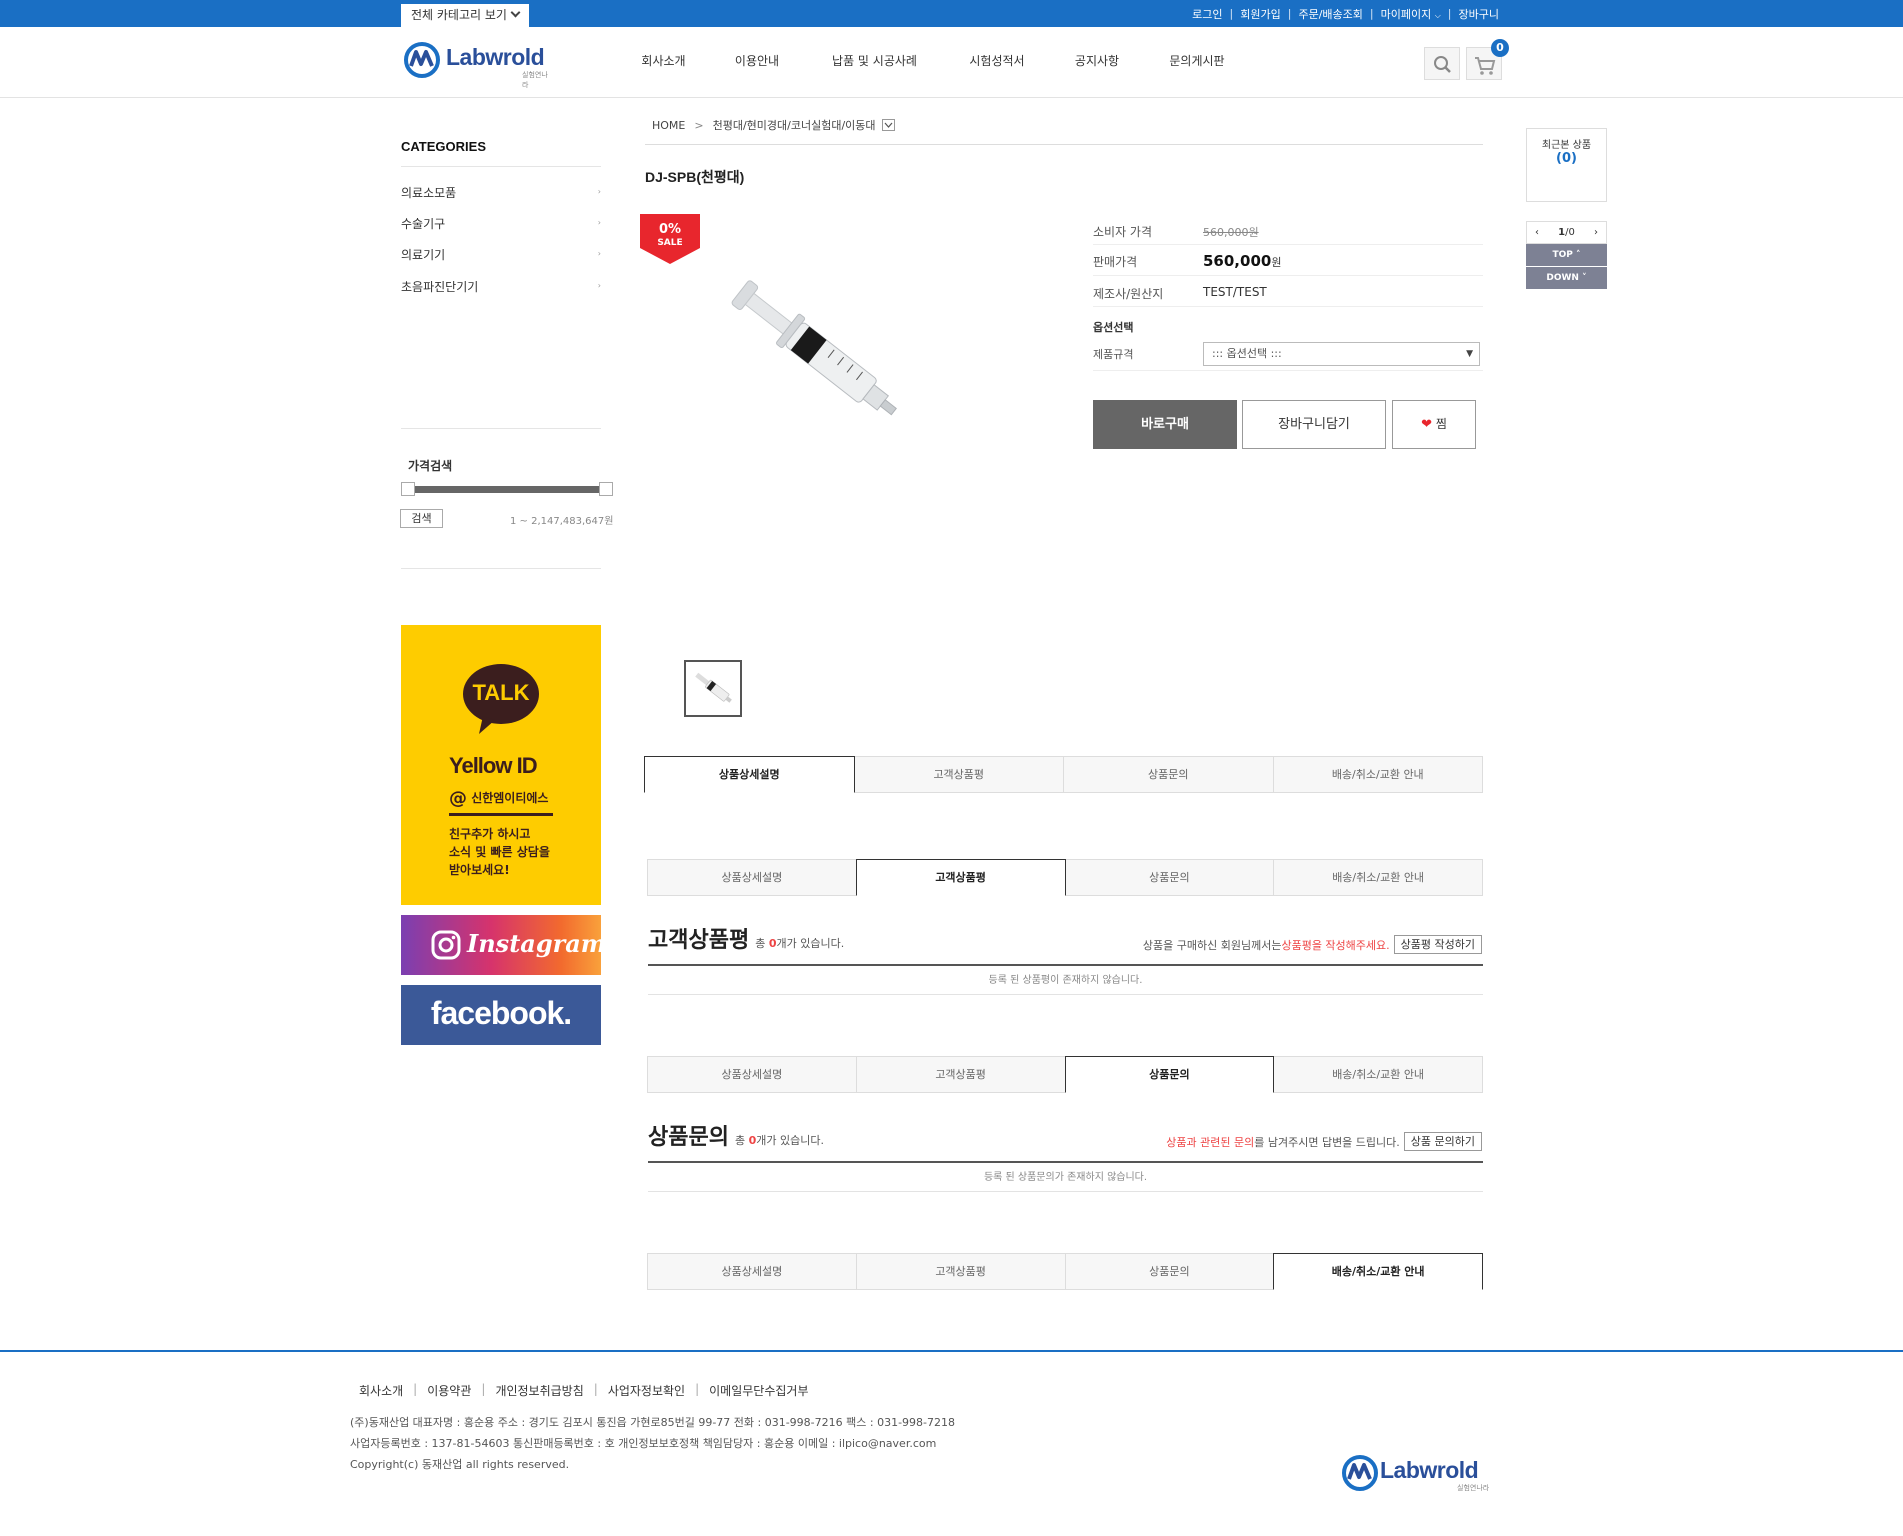 This screenshot has width=1903, height=1536. Describe the element at coordinates (874, 60) in the screenshot. I see `nav-cases: 납품 및 시공사례` at that location.